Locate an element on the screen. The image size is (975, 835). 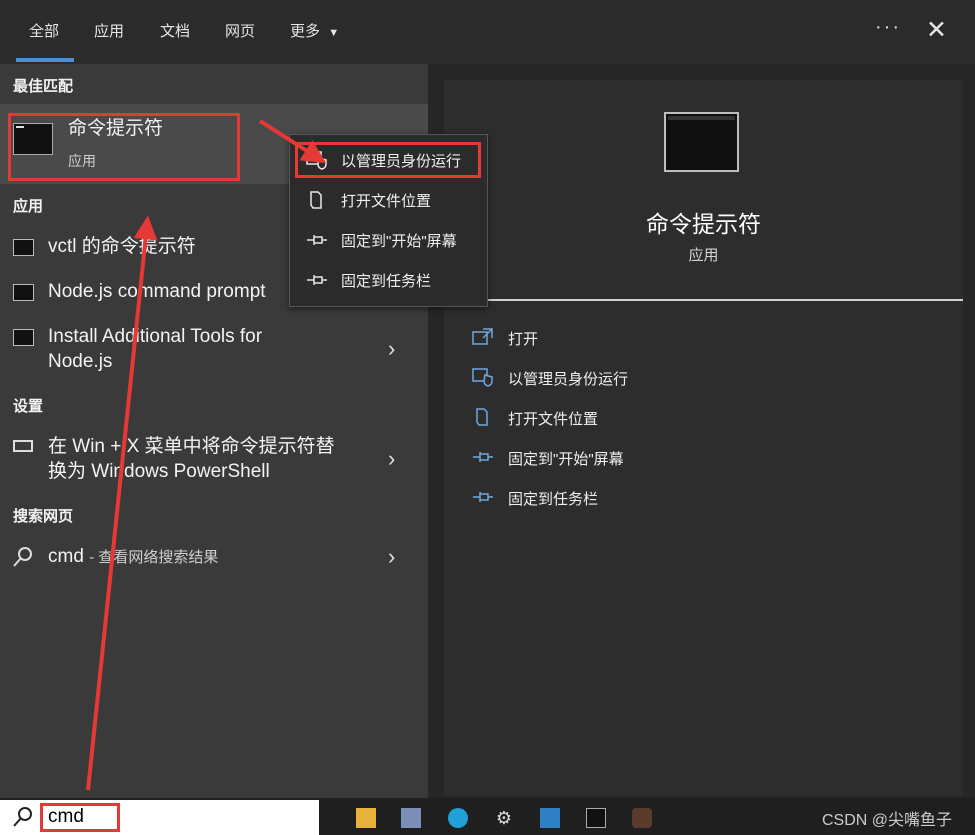
action-pin-to-start: 固定到"开始"屏幕 is located at coordinates (622, 459).